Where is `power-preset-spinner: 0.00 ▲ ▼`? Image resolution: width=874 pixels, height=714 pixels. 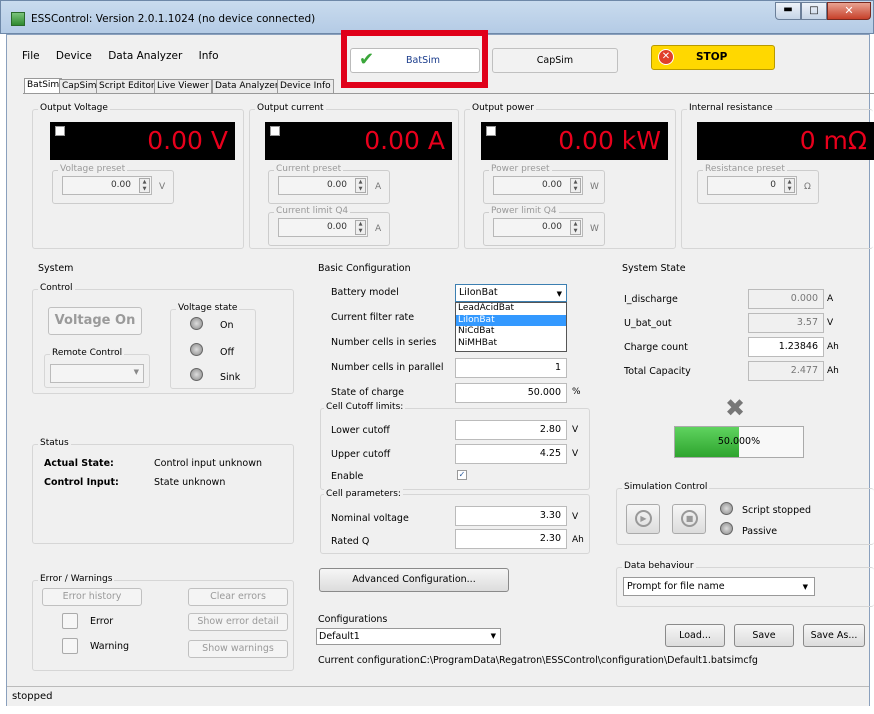
power-preset-spinner: 0.00 ▲ ▼ is located at coordinates (538, 185).